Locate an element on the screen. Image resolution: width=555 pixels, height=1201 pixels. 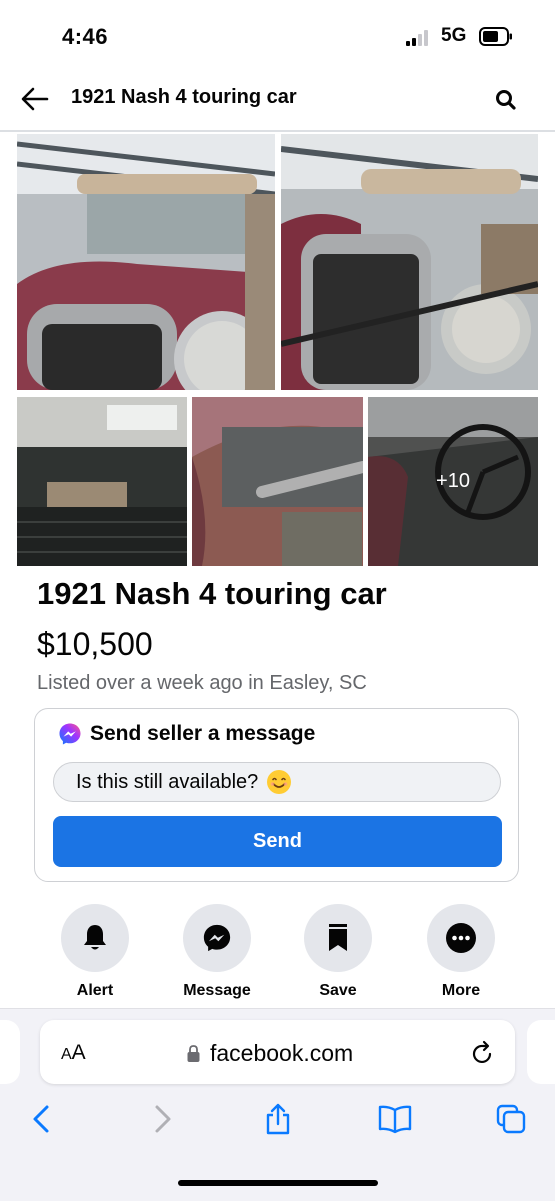
send-button: Send is located at coordinates (277, 841).